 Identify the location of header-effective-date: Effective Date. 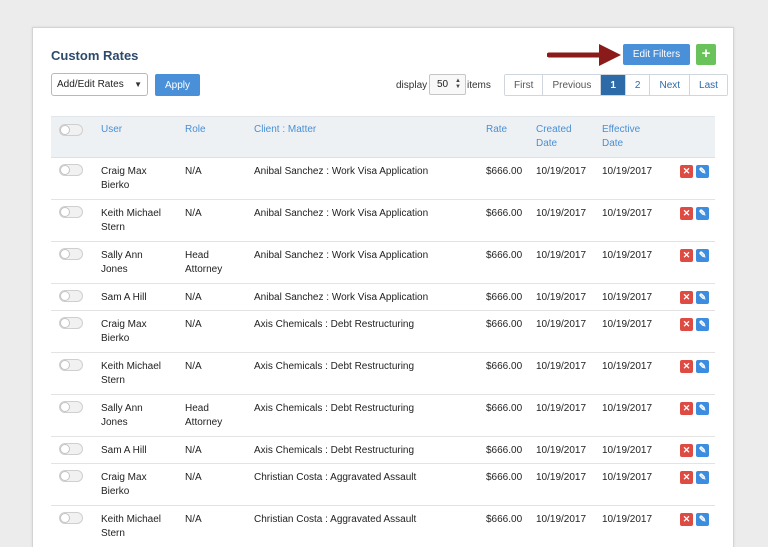
(626, 137).